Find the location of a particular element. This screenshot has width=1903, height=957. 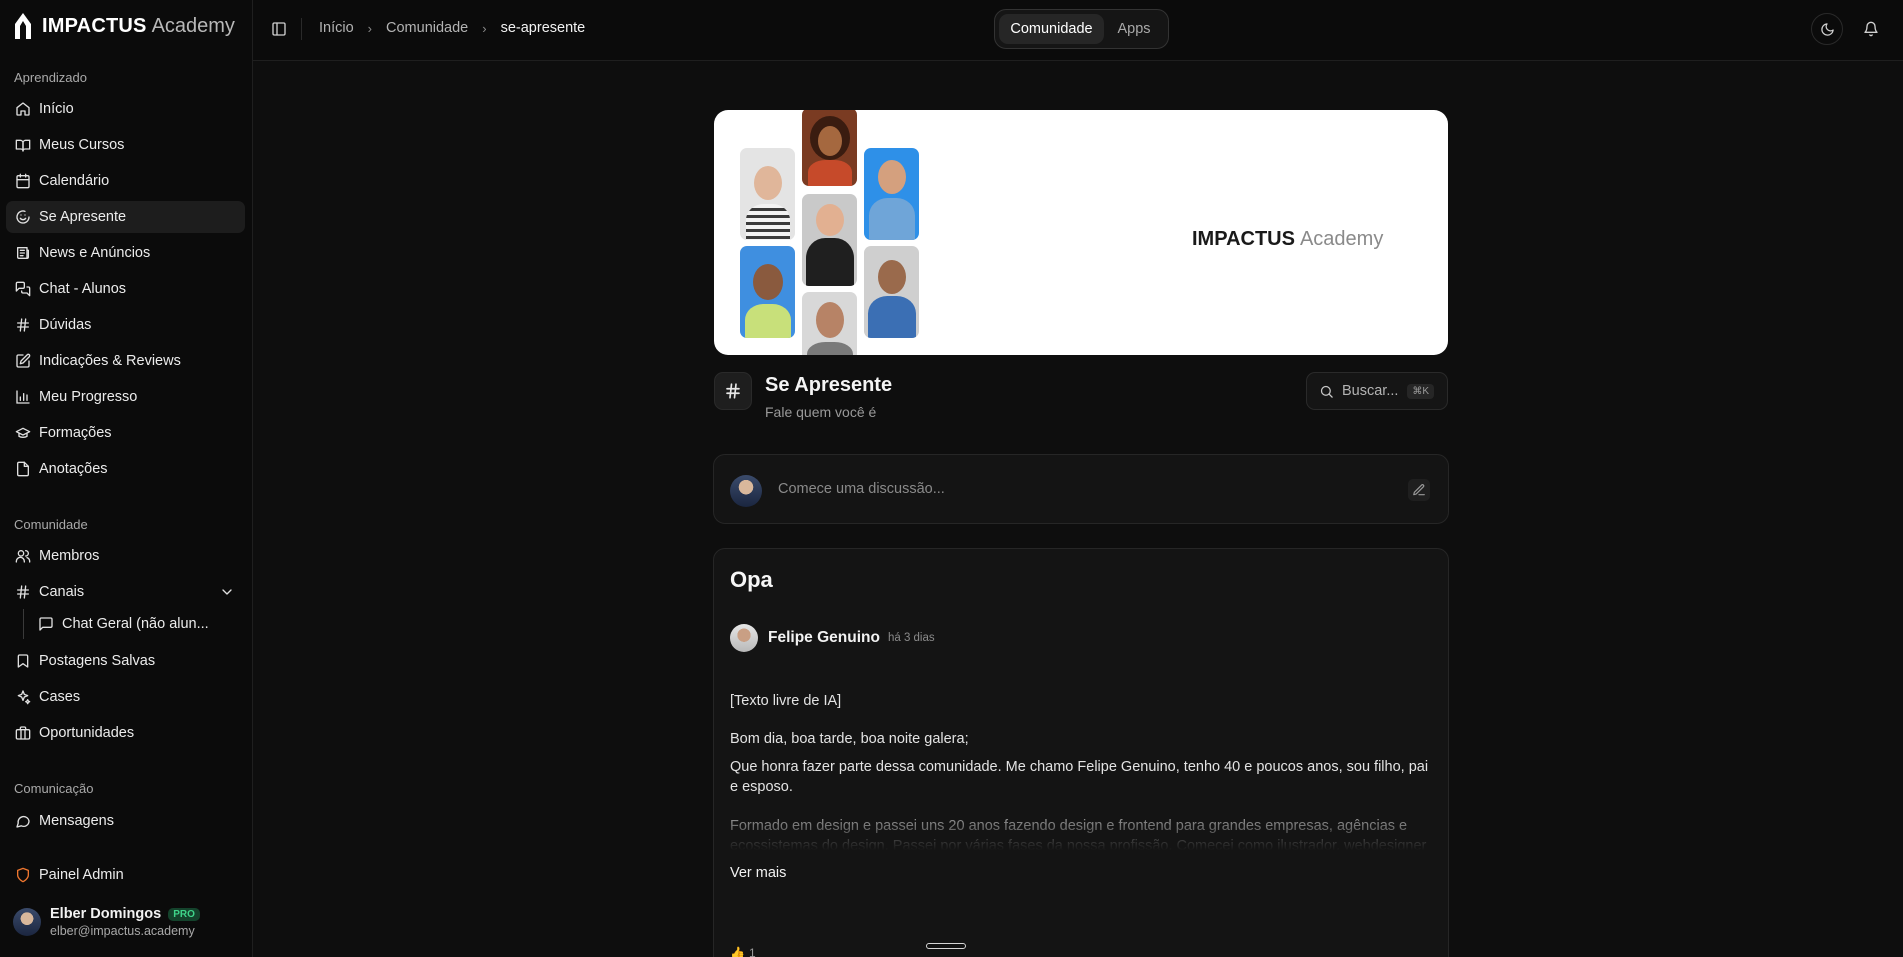

sidebar-item-oportunidades: Oportunidades is located at coordinates (125, 733).